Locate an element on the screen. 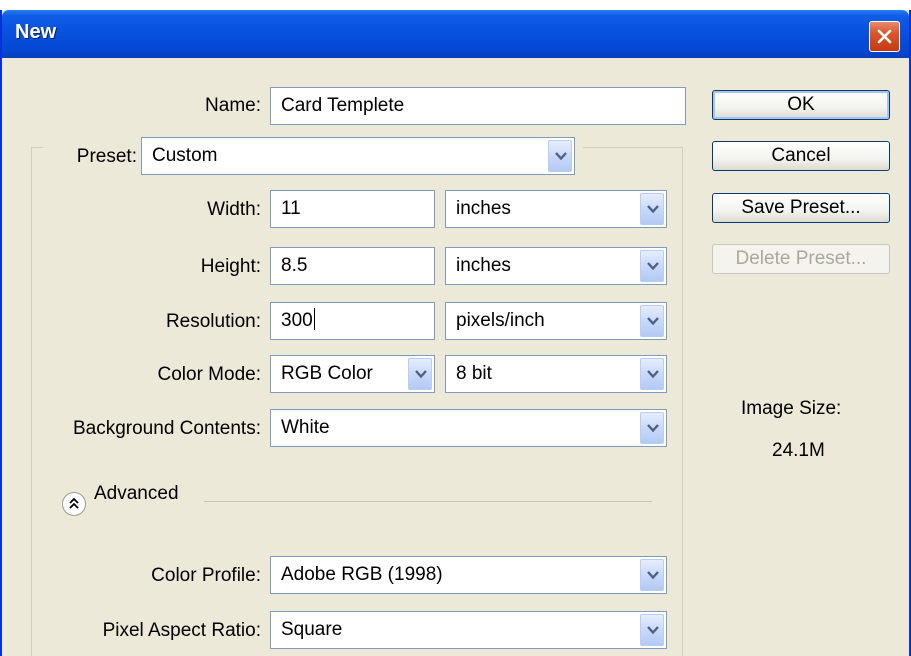 The height and width of the screenshot is (656, 911). preset-label: Preset: is located at coordinates (106, 156).